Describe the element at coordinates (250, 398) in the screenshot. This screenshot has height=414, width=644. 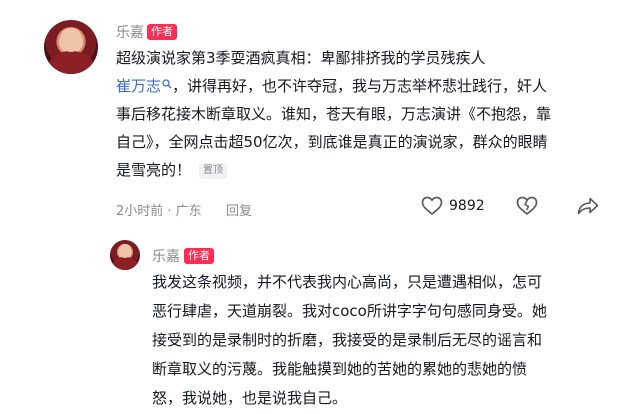
I see `reply-text-line-5: 怒，我说她，也是说我自己。` at that location.